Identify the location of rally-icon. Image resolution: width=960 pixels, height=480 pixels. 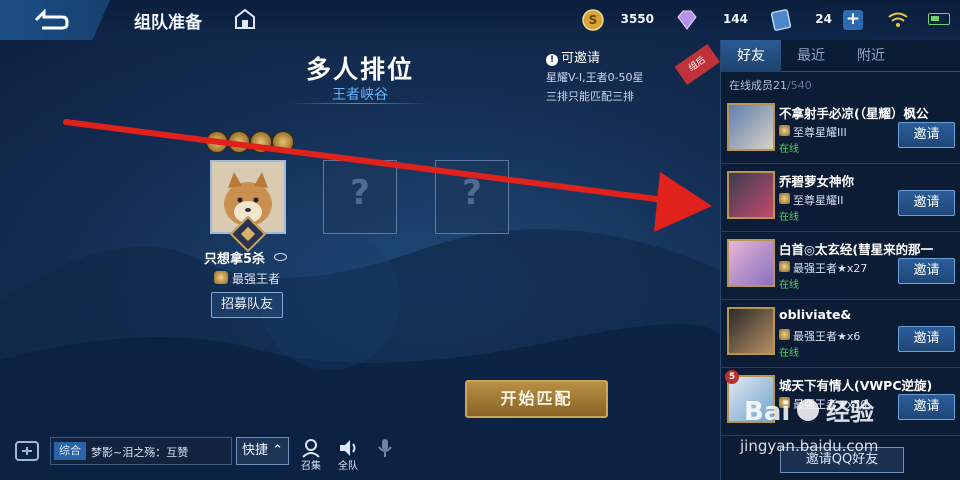
(311, 448).